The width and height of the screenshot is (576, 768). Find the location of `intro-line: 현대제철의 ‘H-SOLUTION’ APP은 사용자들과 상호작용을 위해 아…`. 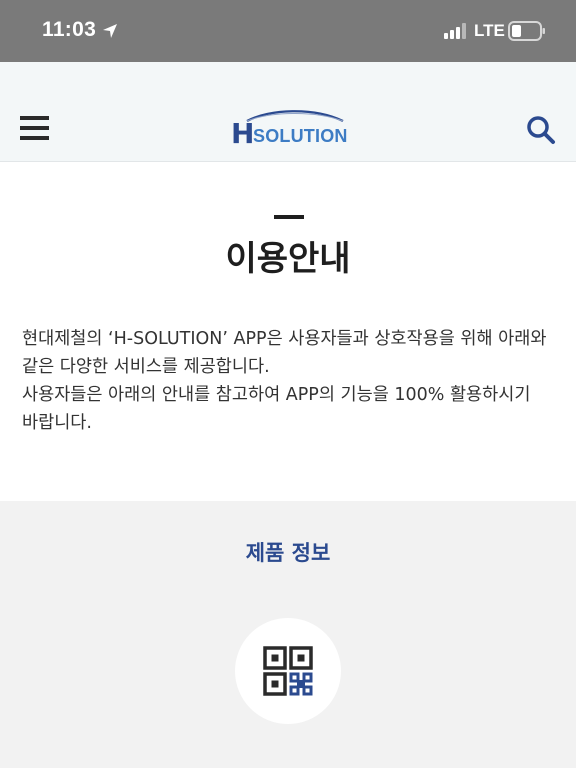

intro-line: 현대제철의 ‘H-SOLUTION’ APP은 사용자들과 상호작용을 위해 아… is located at coordinates (284, 339).